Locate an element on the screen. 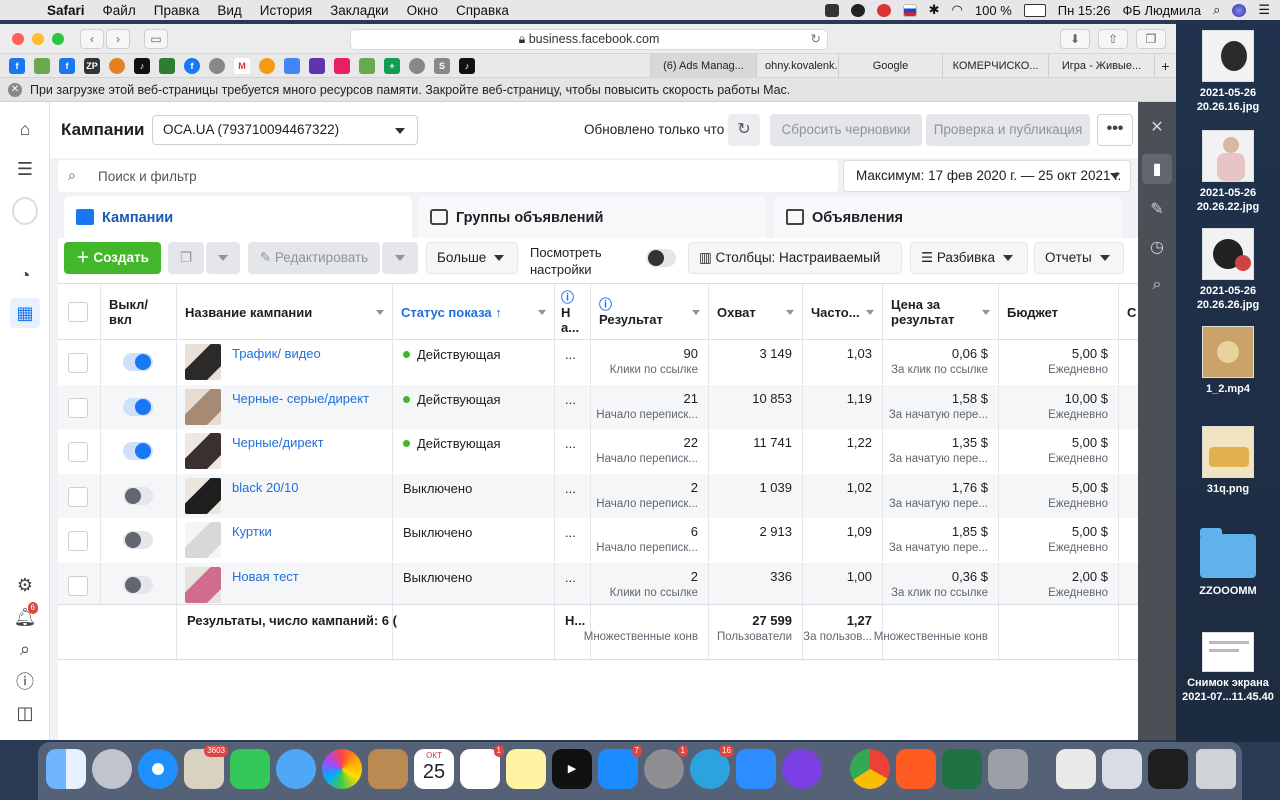  screenshot-icon is located at coordinates (1122, 769).